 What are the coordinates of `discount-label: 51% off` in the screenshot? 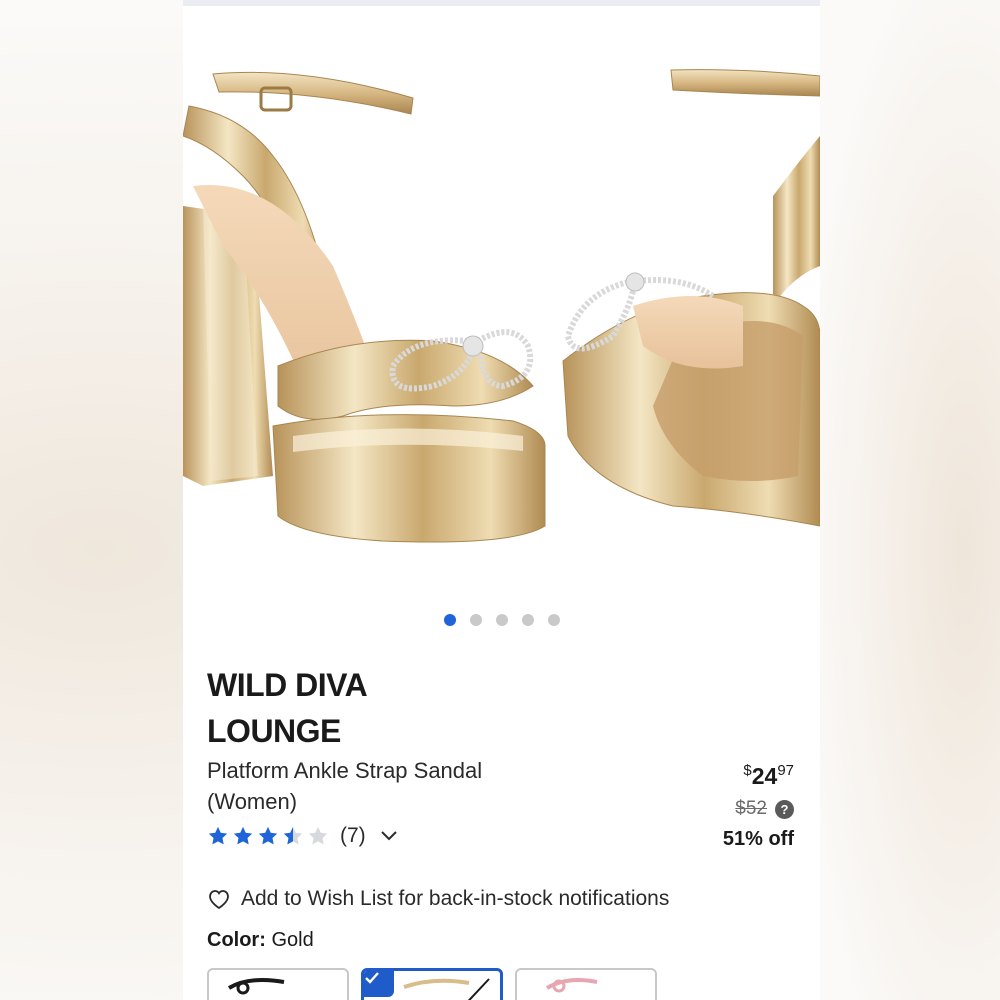 It's located at (758, 839).